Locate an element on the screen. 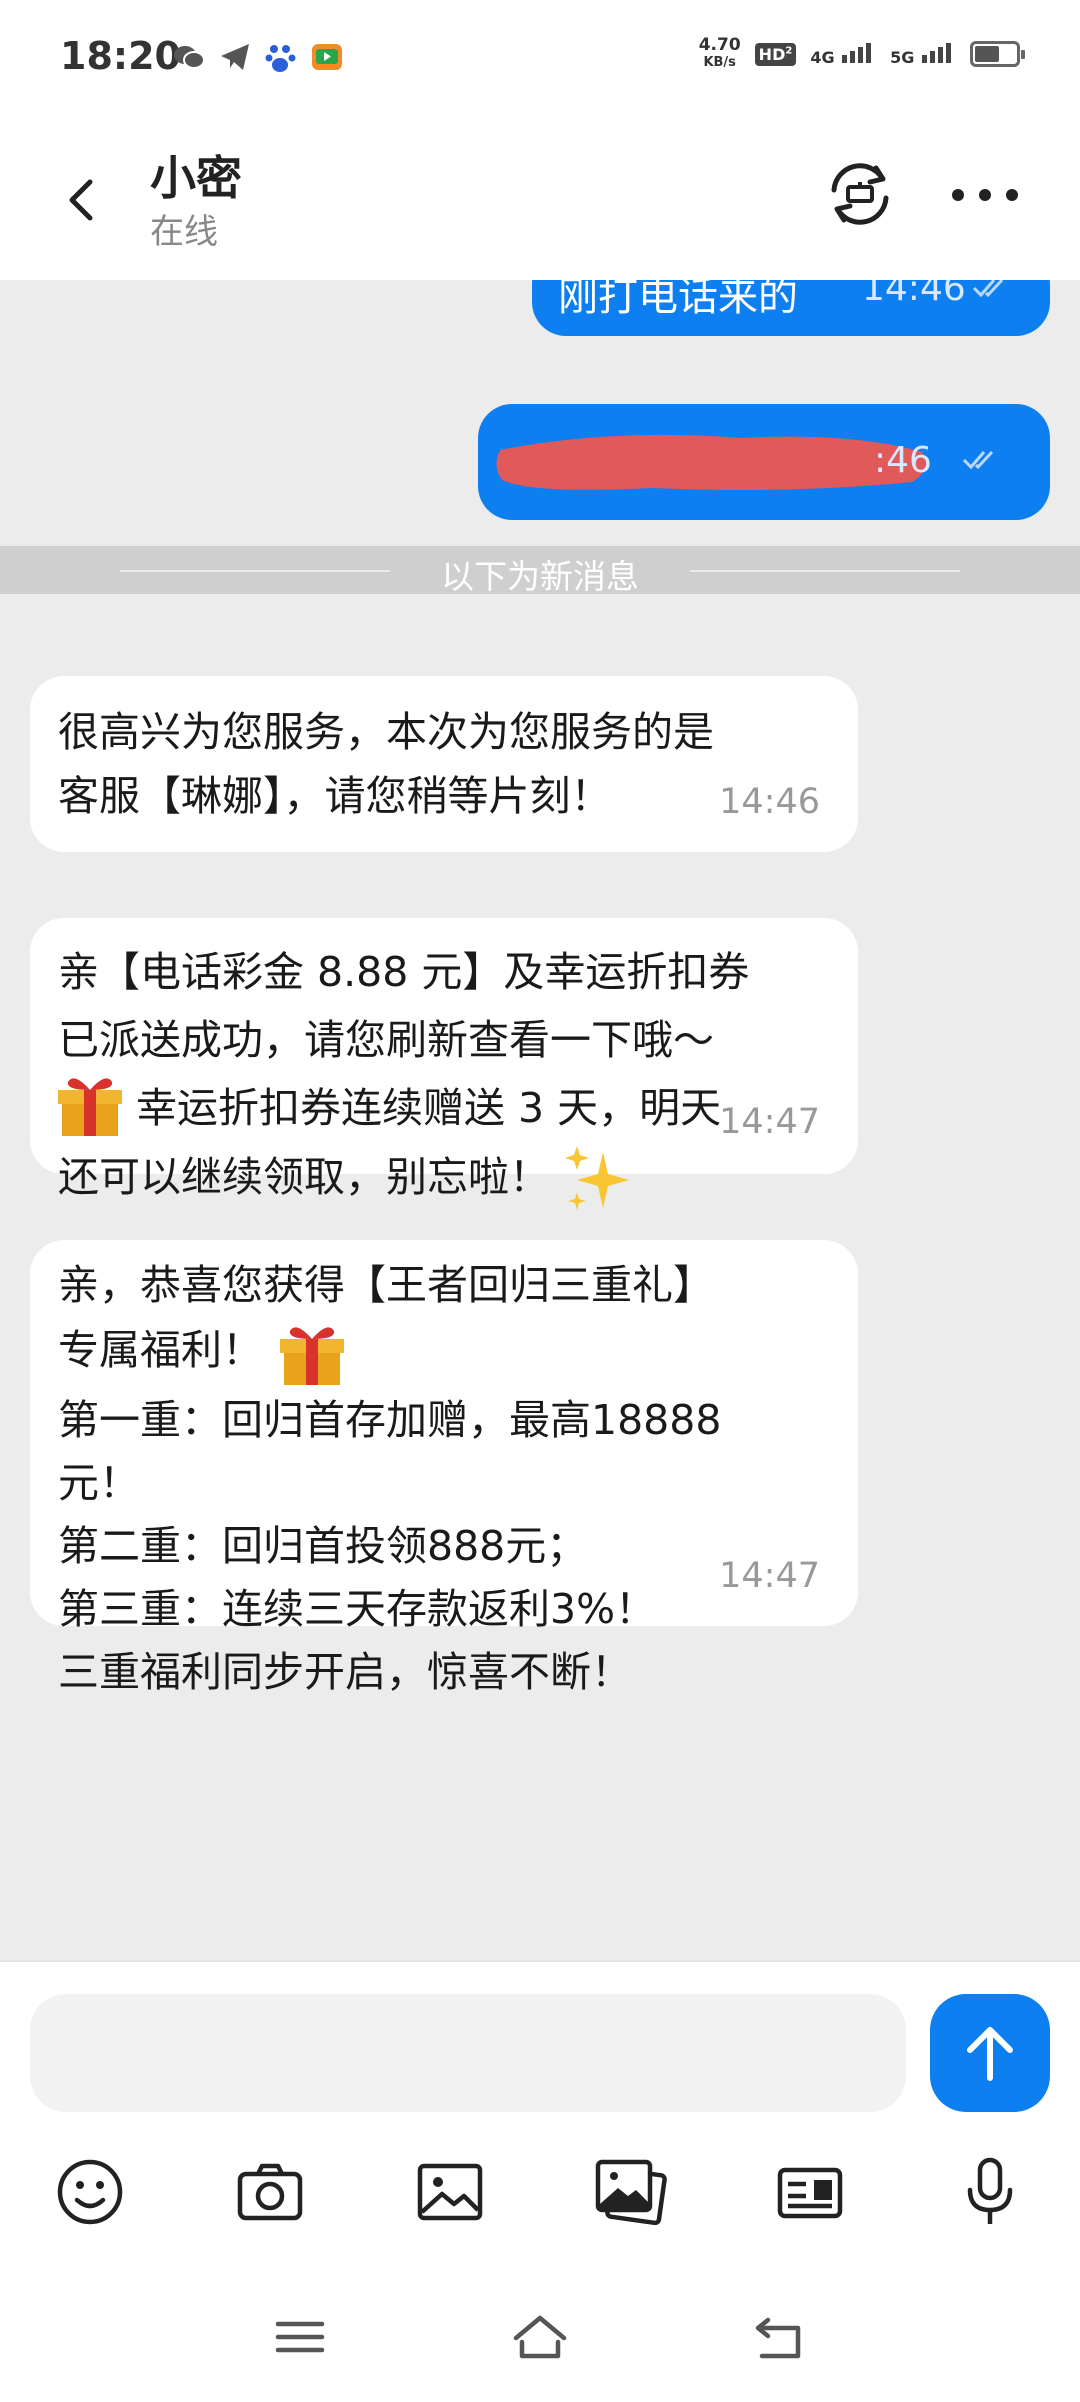 Image resolution: width=1080 pixels, height=2402 pixels. message-outgoing: :46 is located at coordinates (764, 462).